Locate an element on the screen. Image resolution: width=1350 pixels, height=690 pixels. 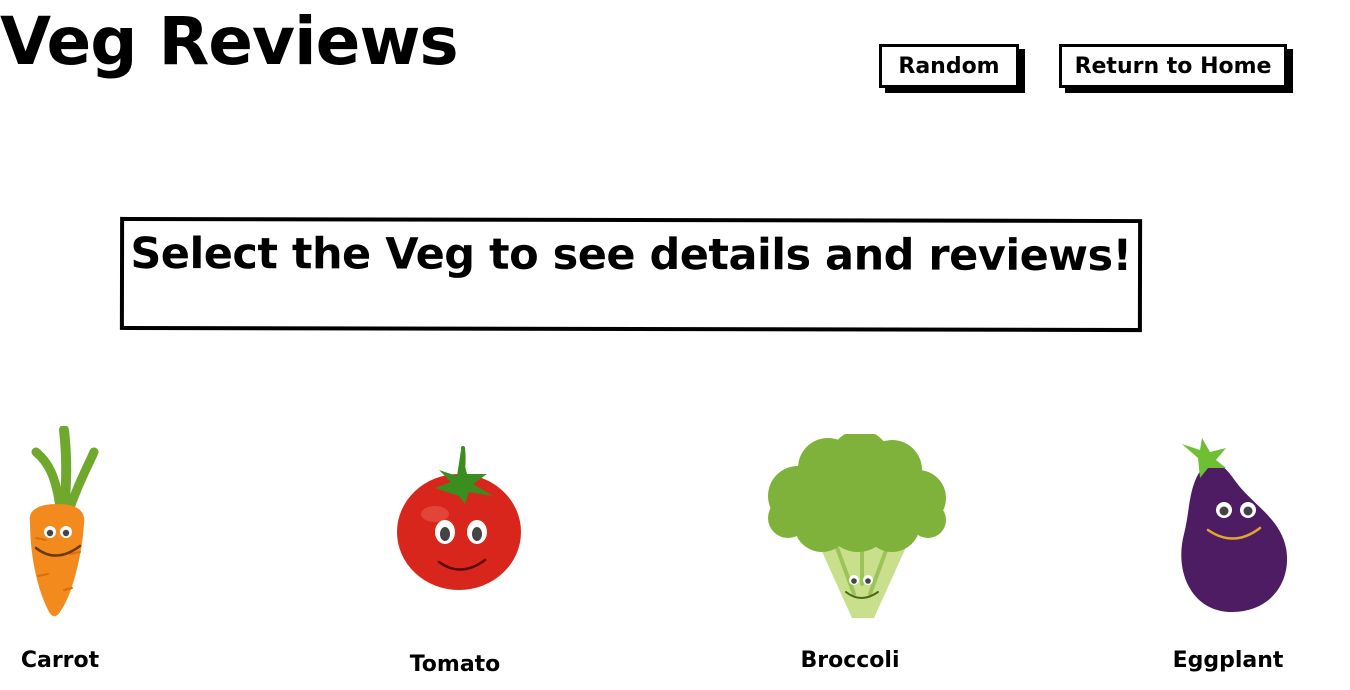
eggplant-icon is located at coordinates (1234, 525).